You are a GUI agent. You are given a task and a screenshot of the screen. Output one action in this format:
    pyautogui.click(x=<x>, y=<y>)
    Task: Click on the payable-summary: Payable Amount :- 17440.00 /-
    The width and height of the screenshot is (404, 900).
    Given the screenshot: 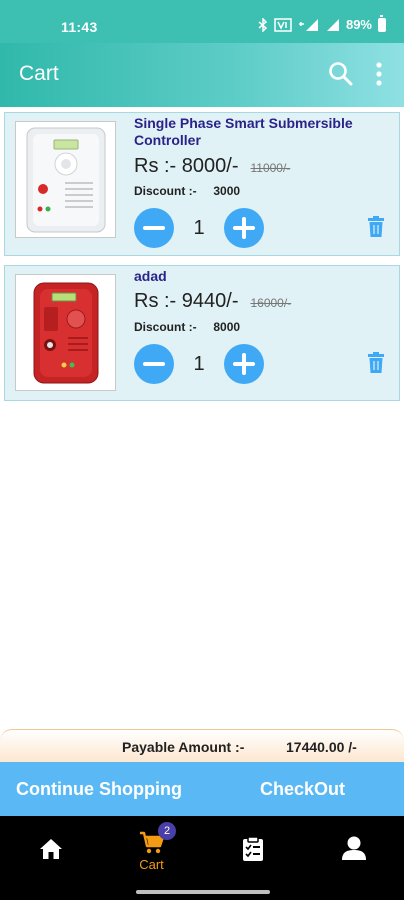 What is the action you would take?
    pyautogui.click(x=202, y=745)
    